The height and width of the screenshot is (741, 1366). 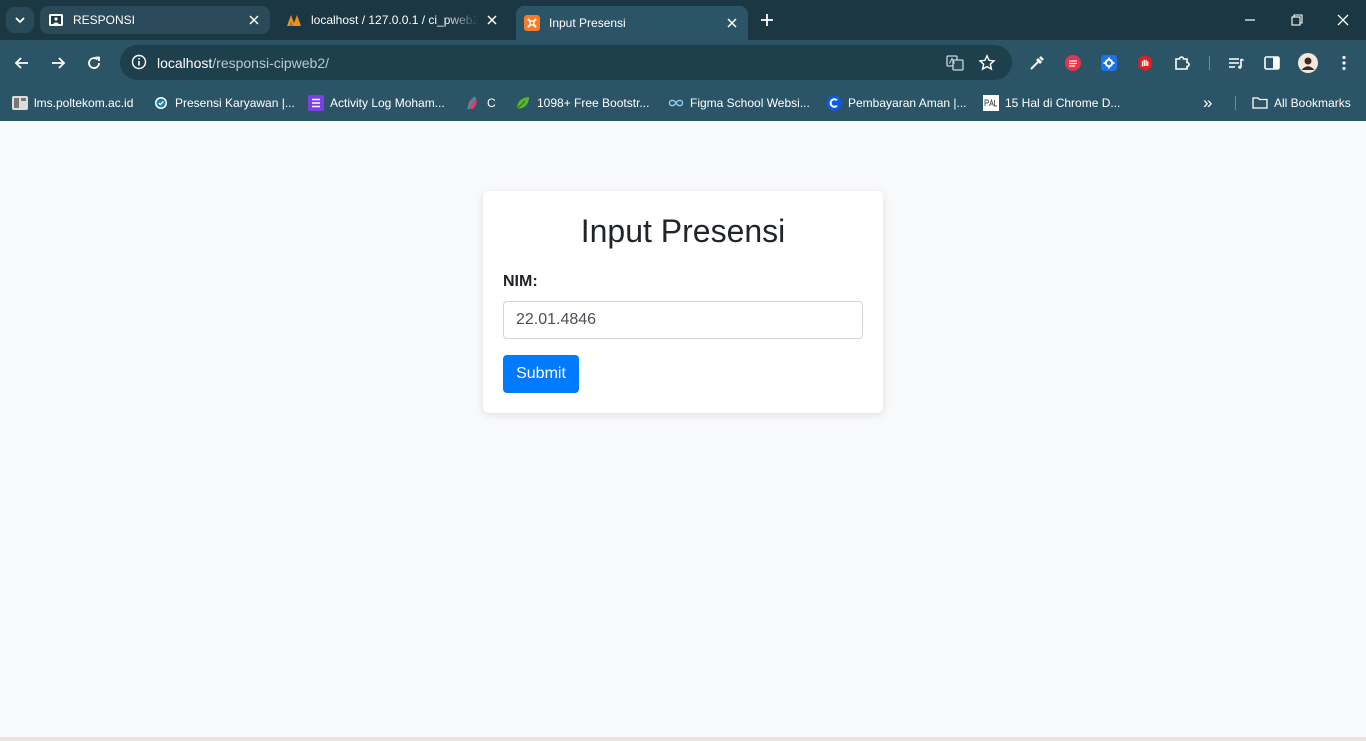 What do you see at coordinates (683, 739) in the screenshot?
I see `taskbar-edge` at bounding box center [683, 739].